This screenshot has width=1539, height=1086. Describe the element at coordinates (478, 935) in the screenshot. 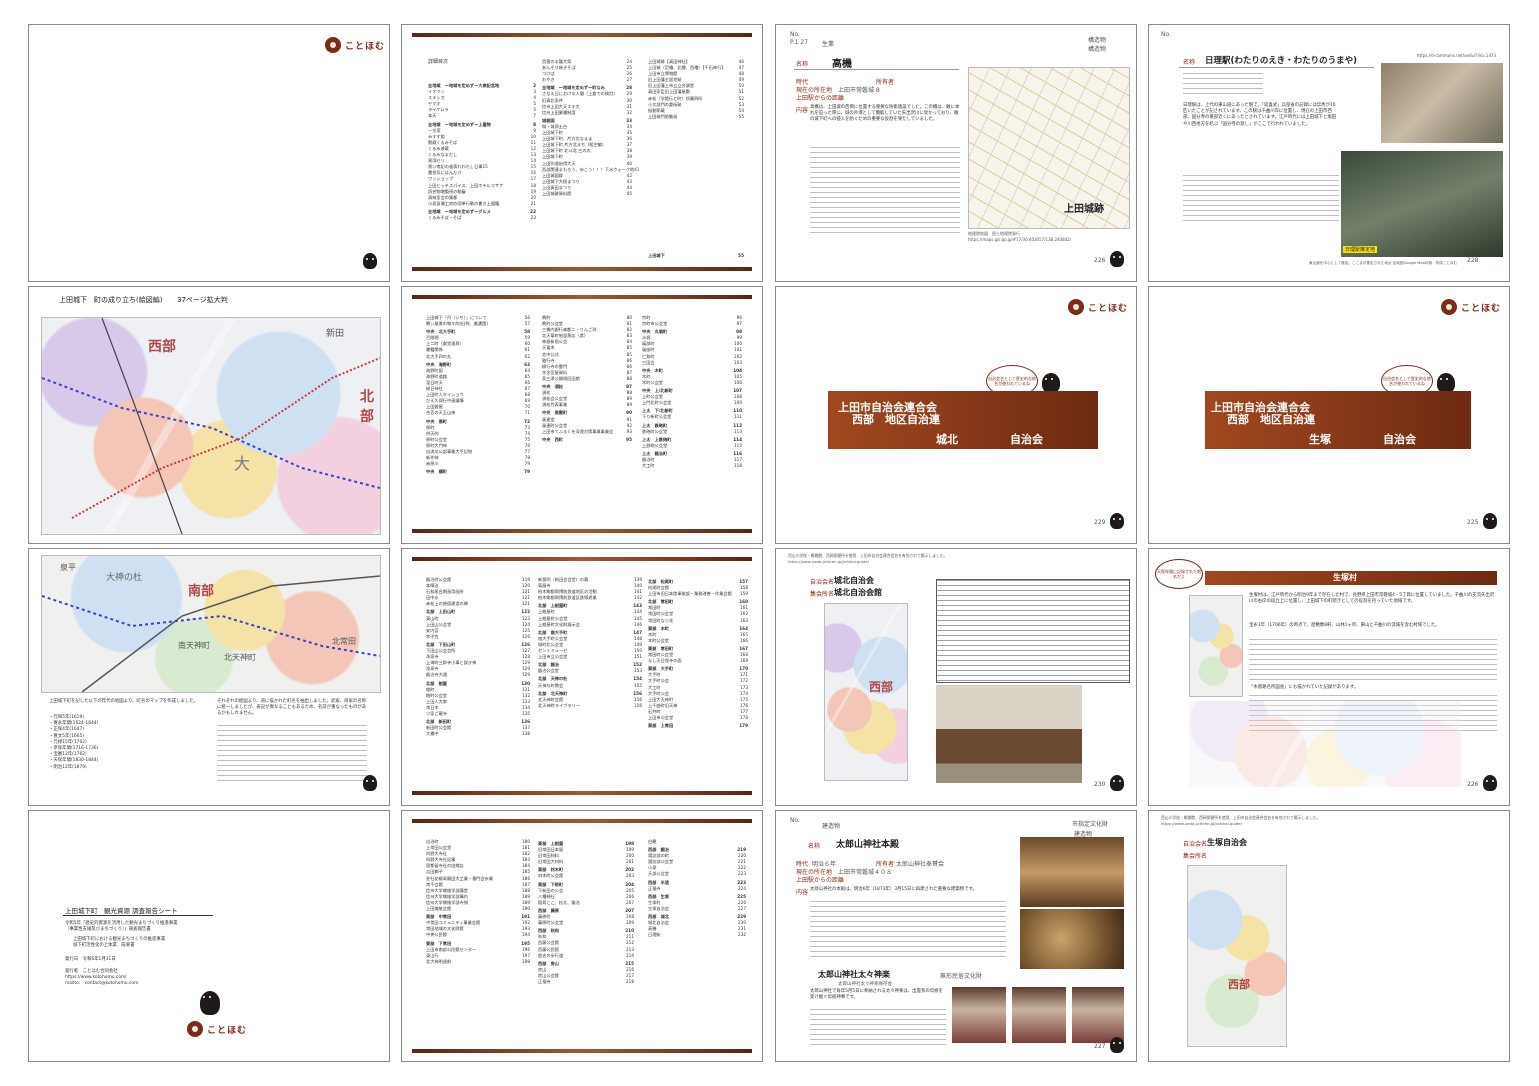

I see `toc-entry: 中央公民館 194` at that location.